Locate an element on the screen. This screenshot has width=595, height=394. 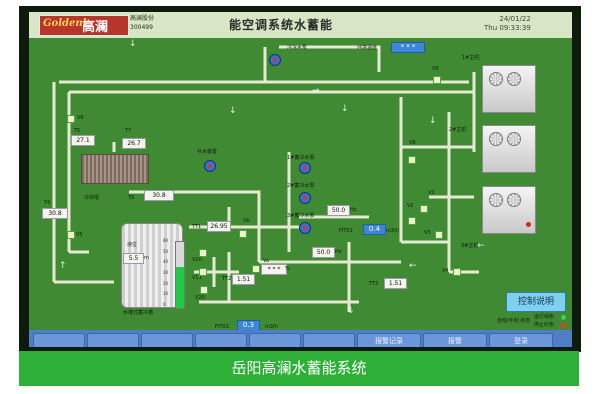
env-temp-label: 环境温度 is located at coordinates (367, 48).